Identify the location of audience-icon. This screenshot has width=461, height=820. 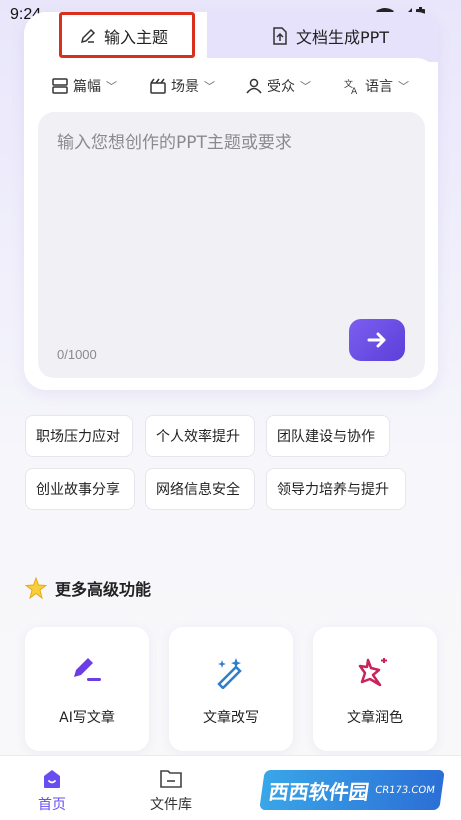
(254, 86).